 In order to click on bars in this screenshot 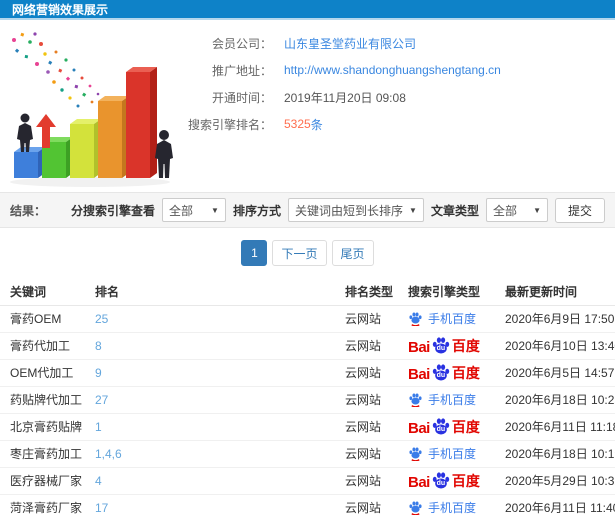, I will do `click(85, 122)`.